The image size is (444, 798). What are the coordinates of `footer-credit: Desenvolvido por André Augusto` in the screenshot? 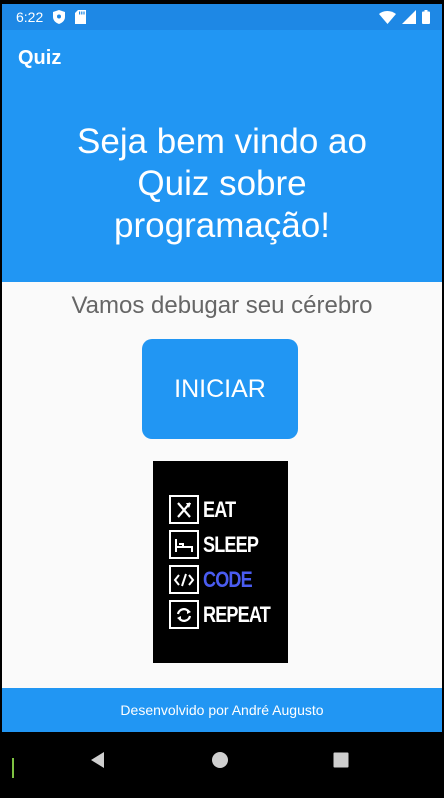 It's located at (222, 710).